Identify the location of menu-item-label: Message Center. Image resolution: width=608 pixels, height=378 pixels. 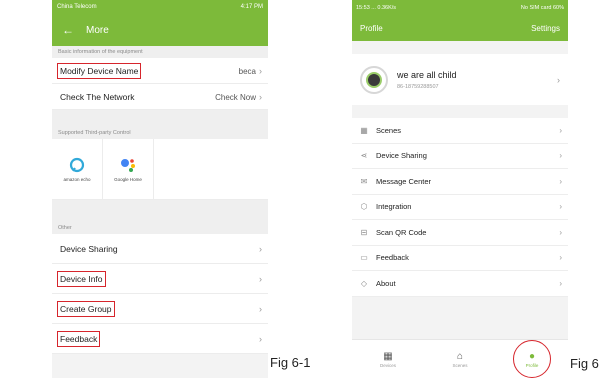
(404, 181).